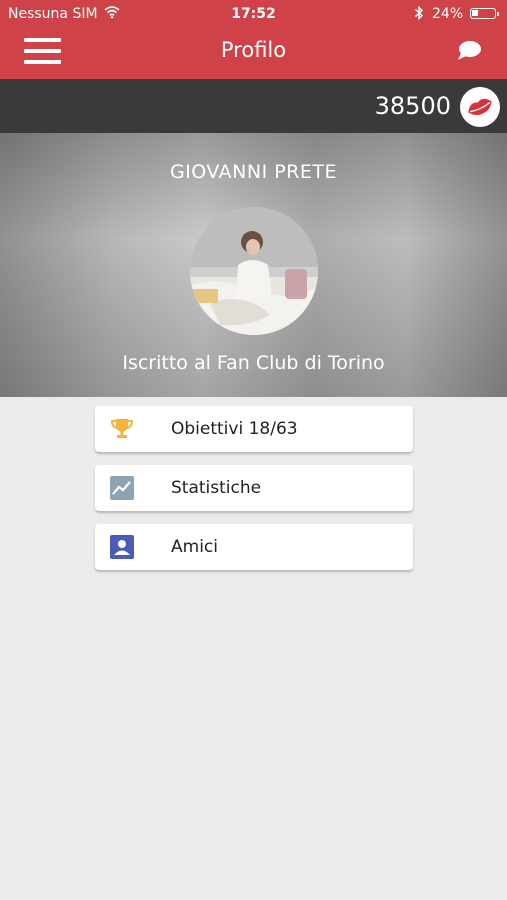 This screenshot has width=507, height=900. What do you see at coordinates (216, 488) in the screenshot?
I see `statistics-label: Statistiche` at bounding box center [216, 488].